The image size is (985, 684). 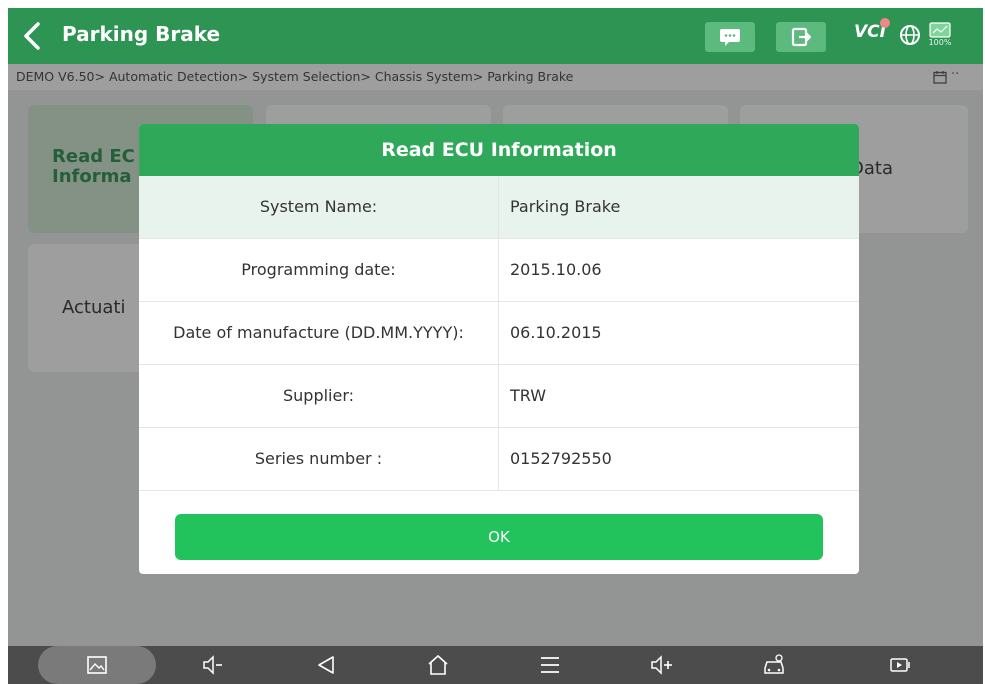 What do you see at coordinates (940, 42) in the screenshot?
I see `battery-percentage: 100%` at bounding box center [940, 42].